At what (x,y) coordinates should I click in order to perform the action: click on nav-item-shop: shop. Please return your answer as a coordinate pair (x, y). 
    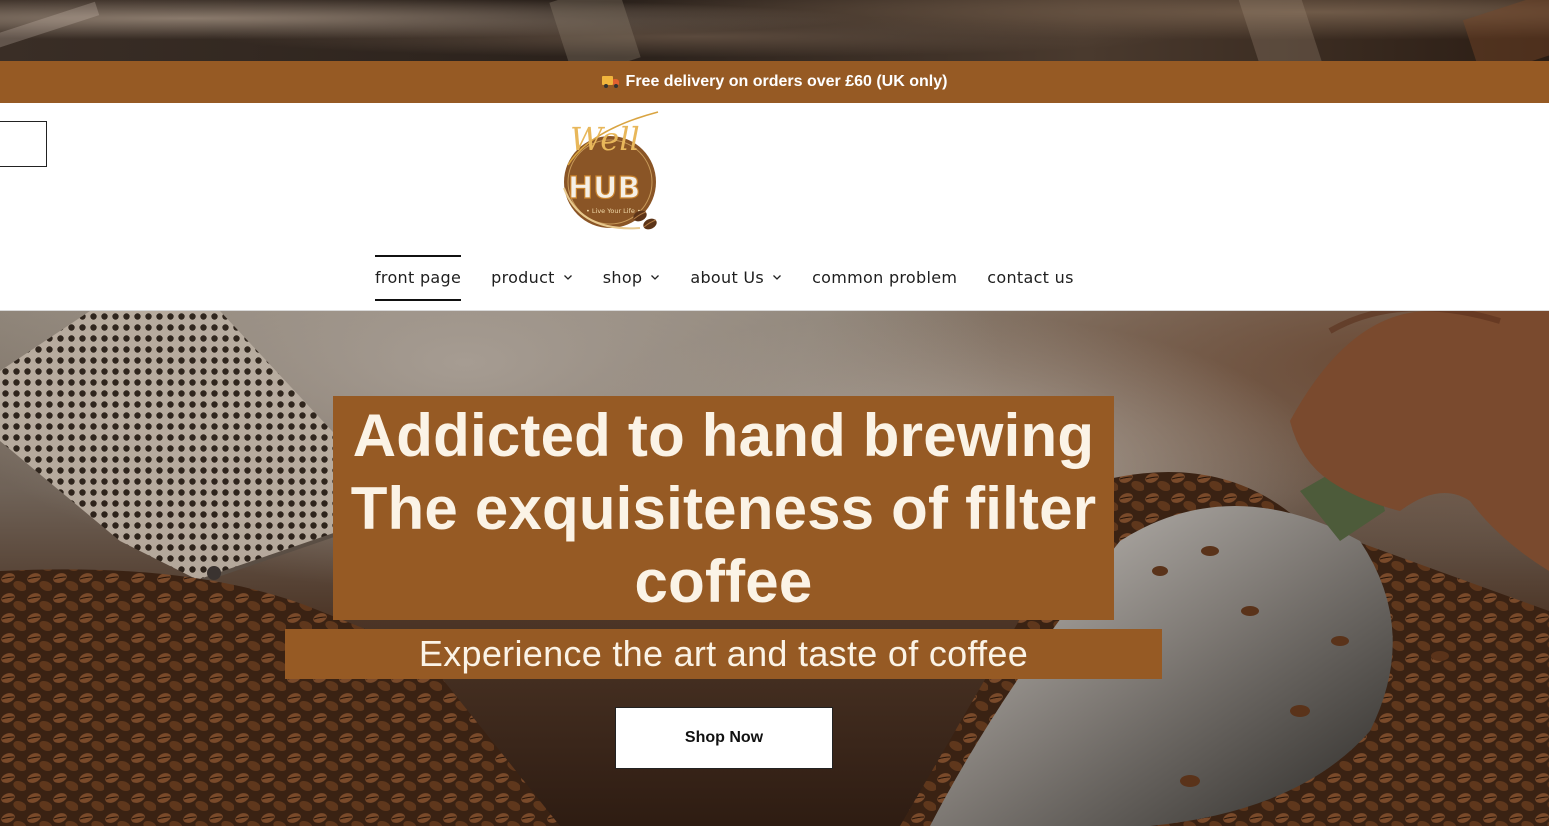
    Looking at the image, I should click on (632, 277).